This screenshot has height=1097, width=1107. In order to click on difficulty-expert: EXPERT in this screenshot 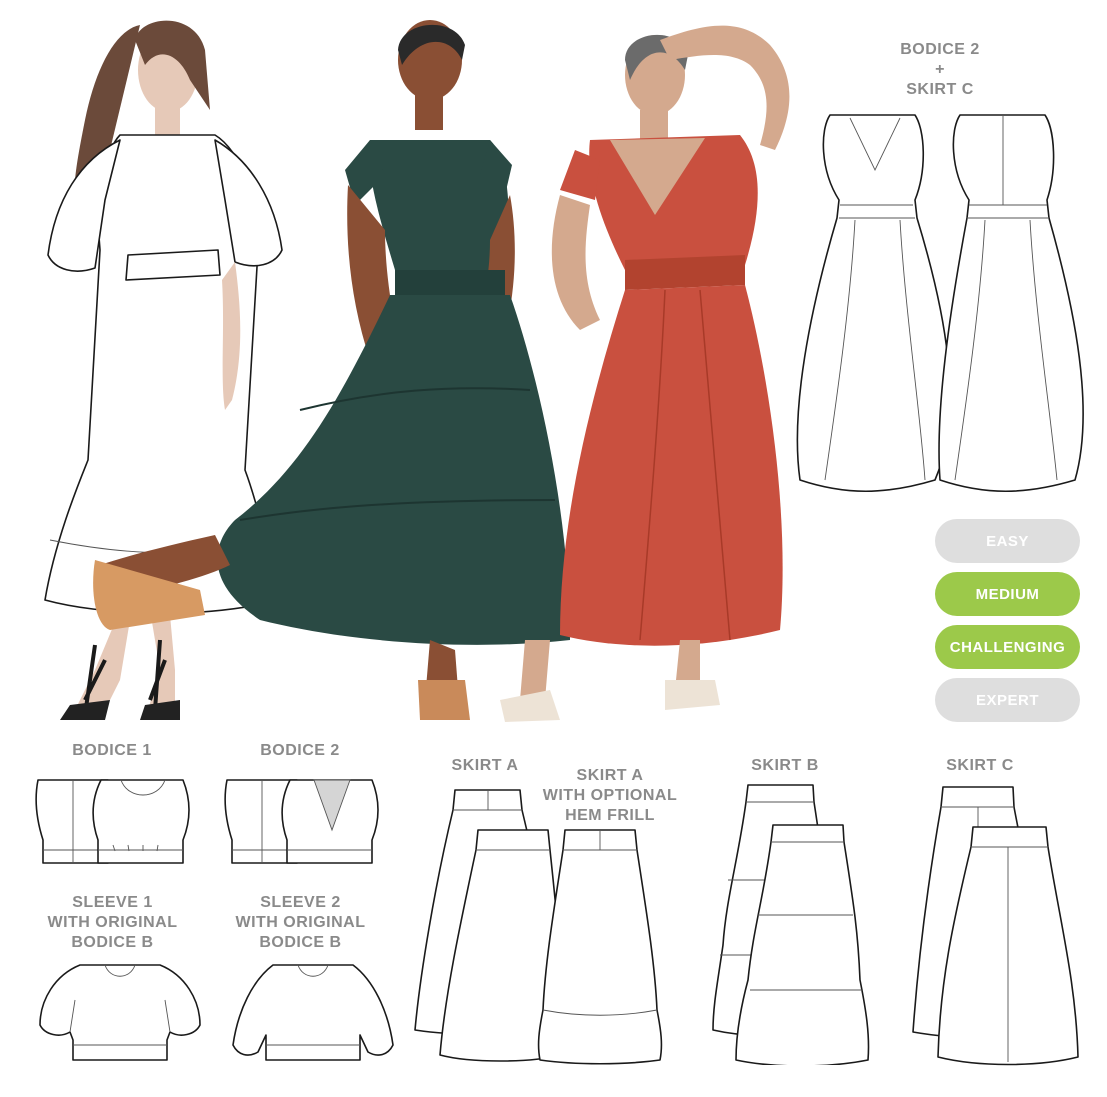, I will do `click(1007, 700)`.